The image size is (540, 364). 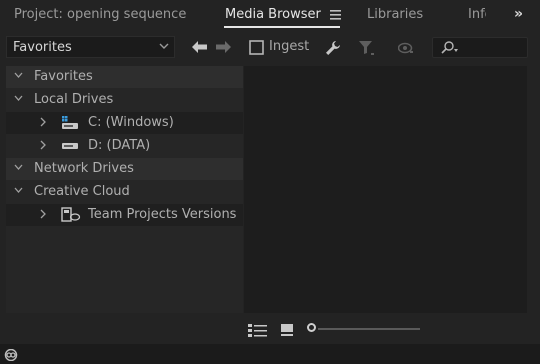 What do you see at coordinates (82, 191) in the screenshot?
I see `tree-item-label: Creative Cloud` at bounding box center [82, 191].